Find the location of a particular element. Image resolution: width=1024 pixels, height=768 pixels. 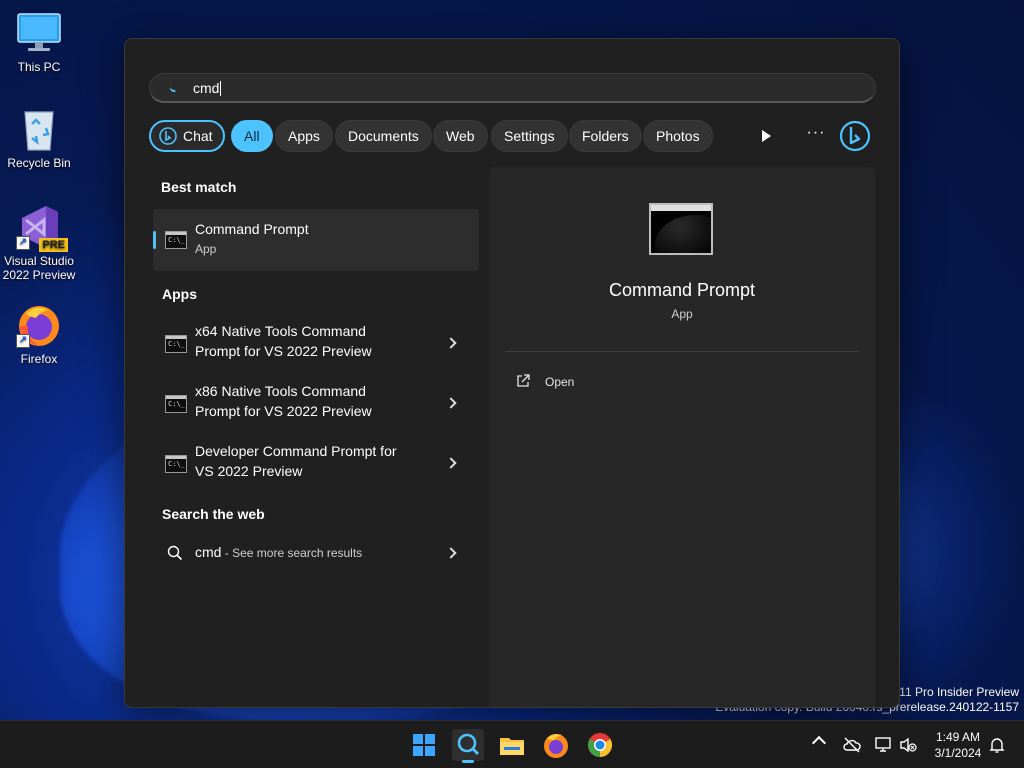

folder-icon is located at coordinates (512, 746).